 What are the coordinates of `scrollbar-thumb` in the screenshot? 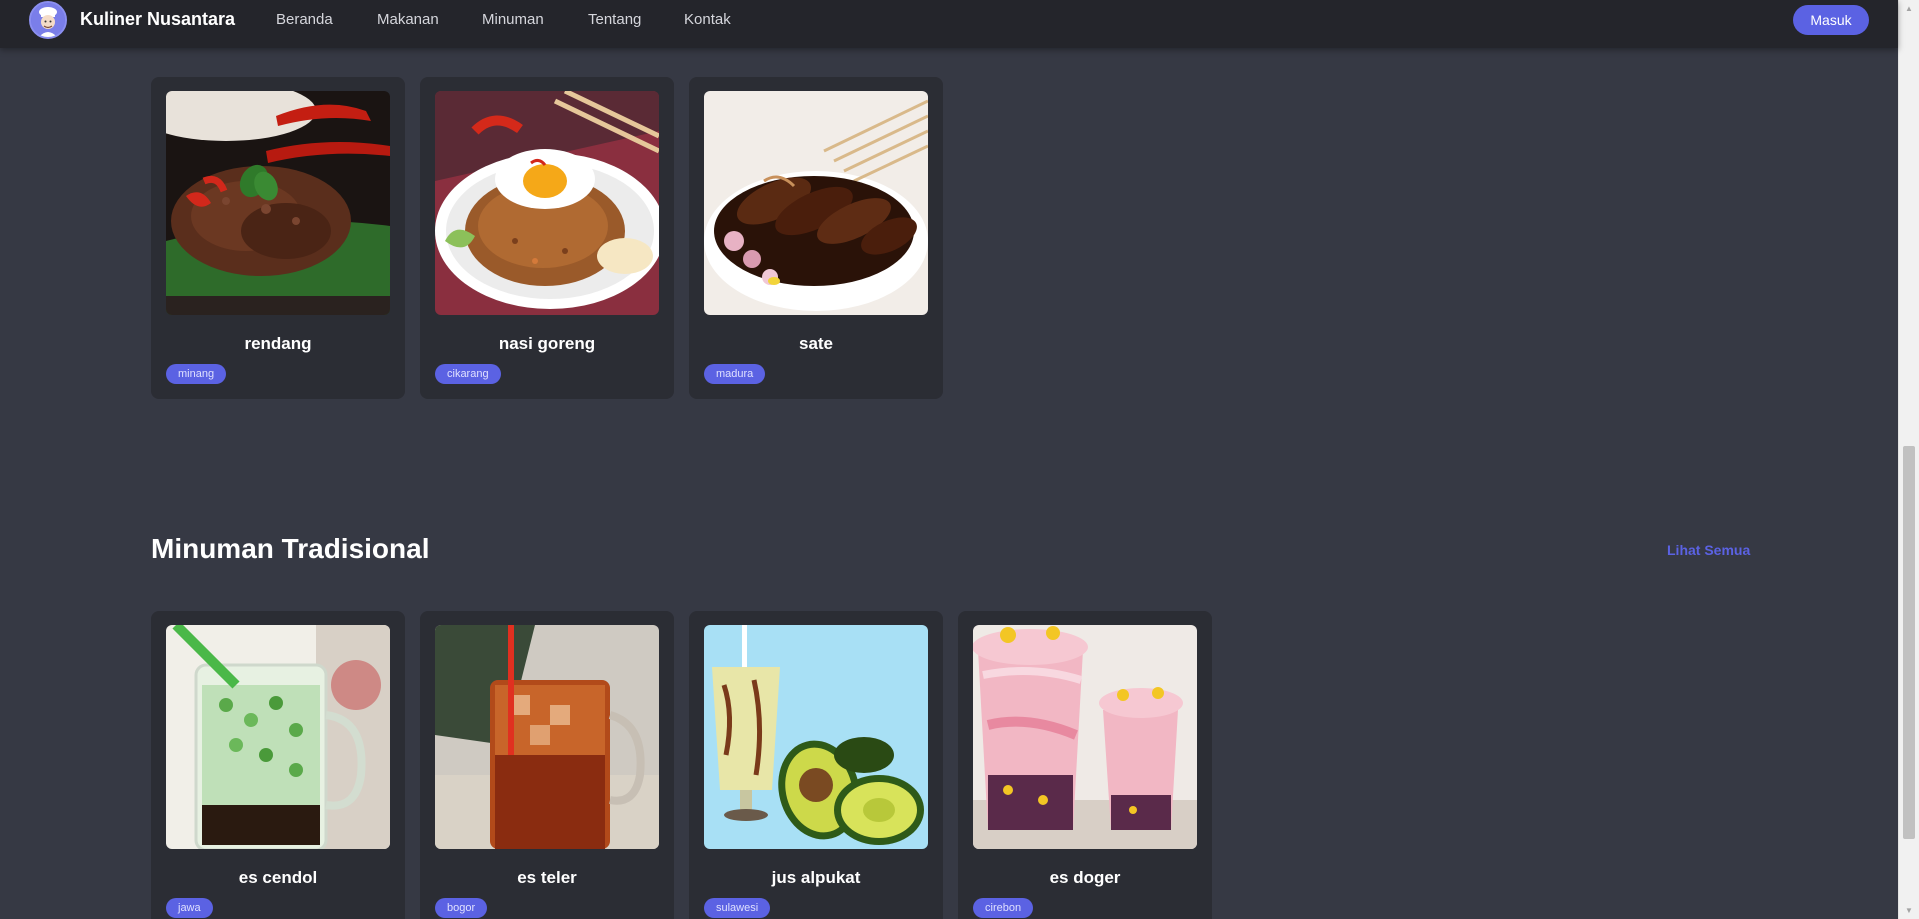 It's located at (1909, 642).